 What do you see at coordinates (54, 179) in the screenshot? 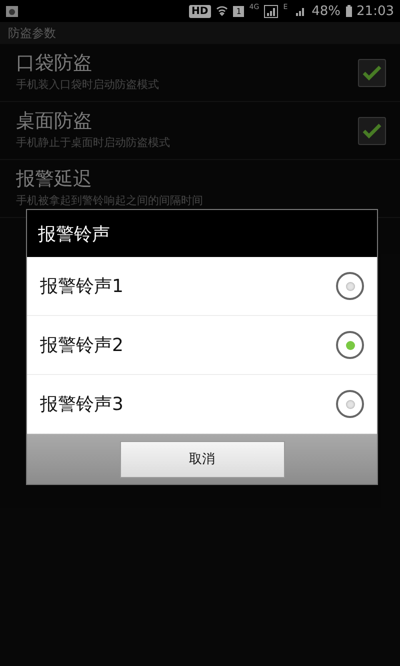
I see `preference-title: 报警延迟` at bounding box center [54, 179].